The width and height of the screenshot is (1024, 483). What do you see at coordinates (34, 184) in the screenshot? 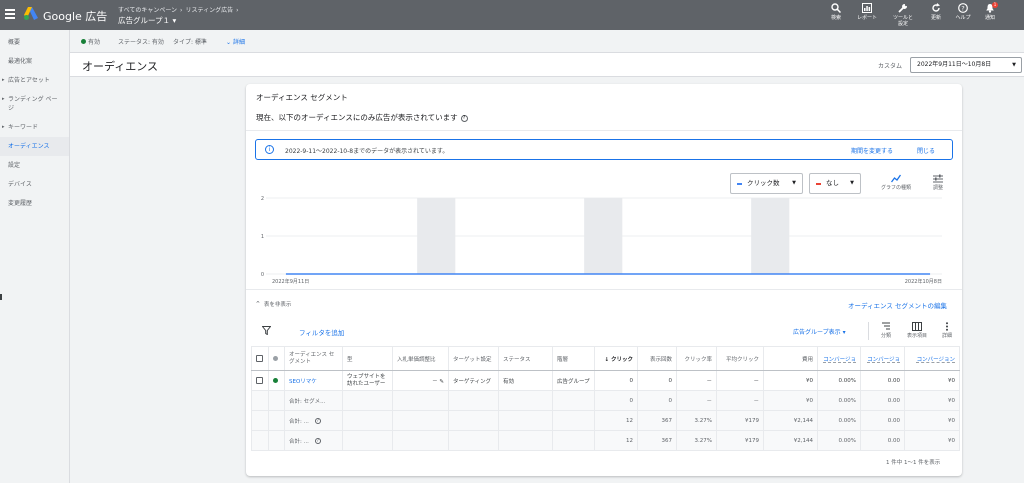
I see `nav-item-devices: デバイス` at bounding box center [34, 184].